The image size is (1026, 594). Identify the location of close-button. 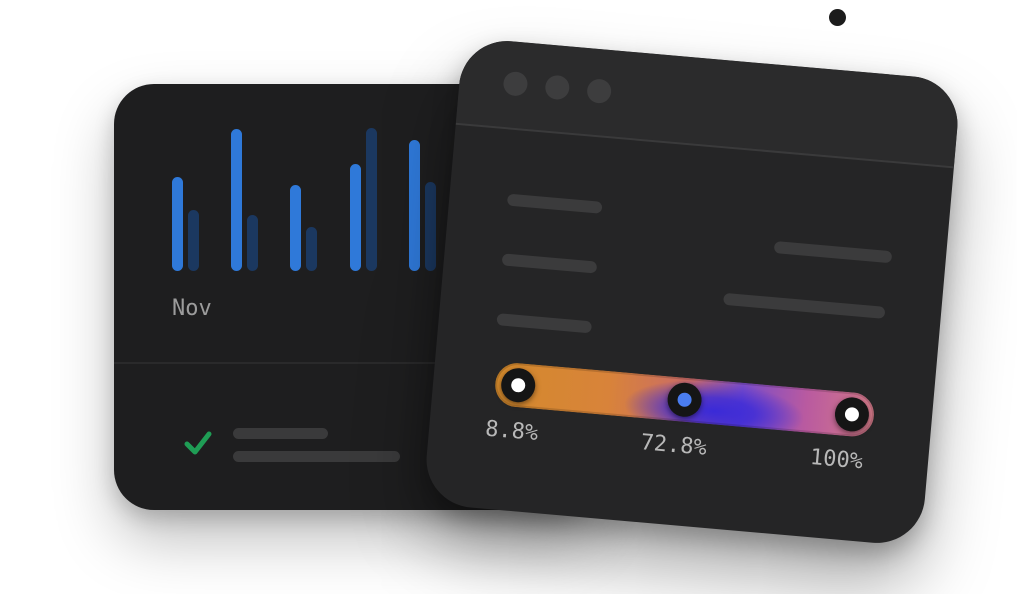
(515, 83).